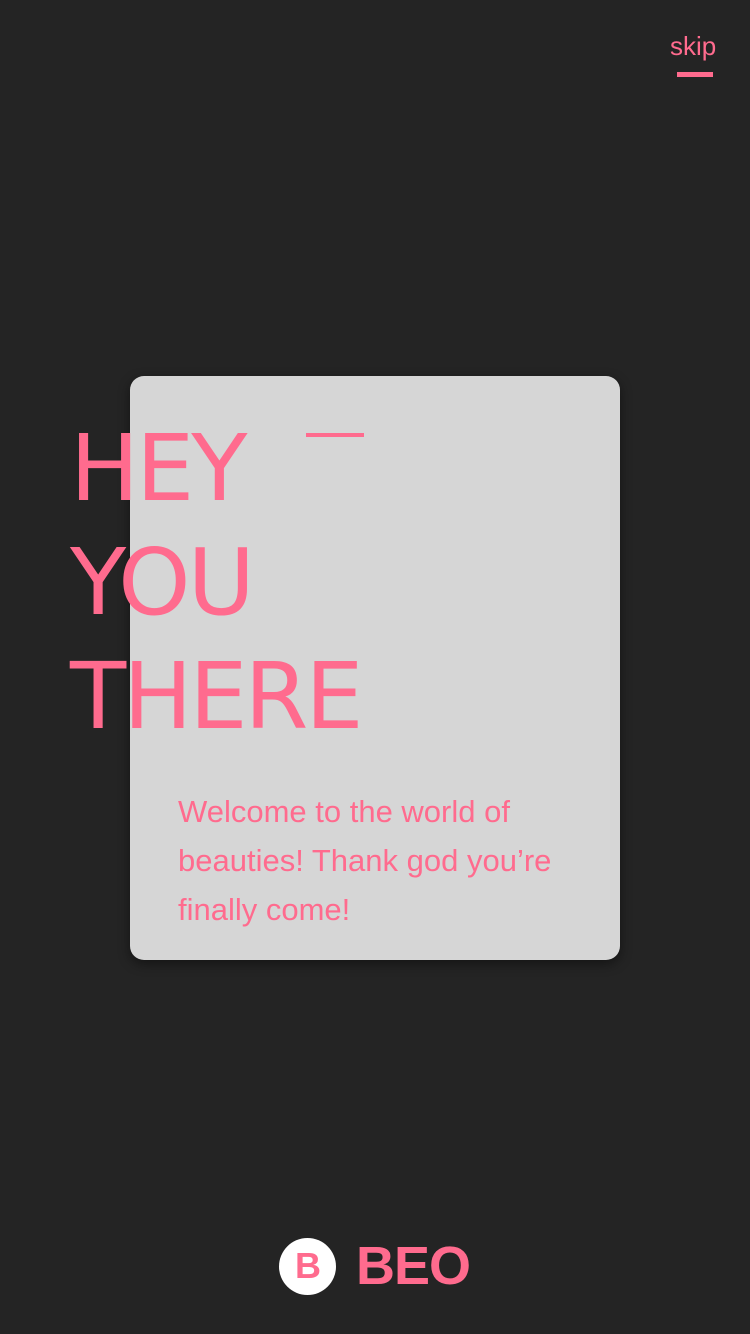 Image resolution: width=750 pixels, height=1334 pixels. Describe the element at coordinates (693, 46) in the screenshot. I see `skip-label: skip` at that location.